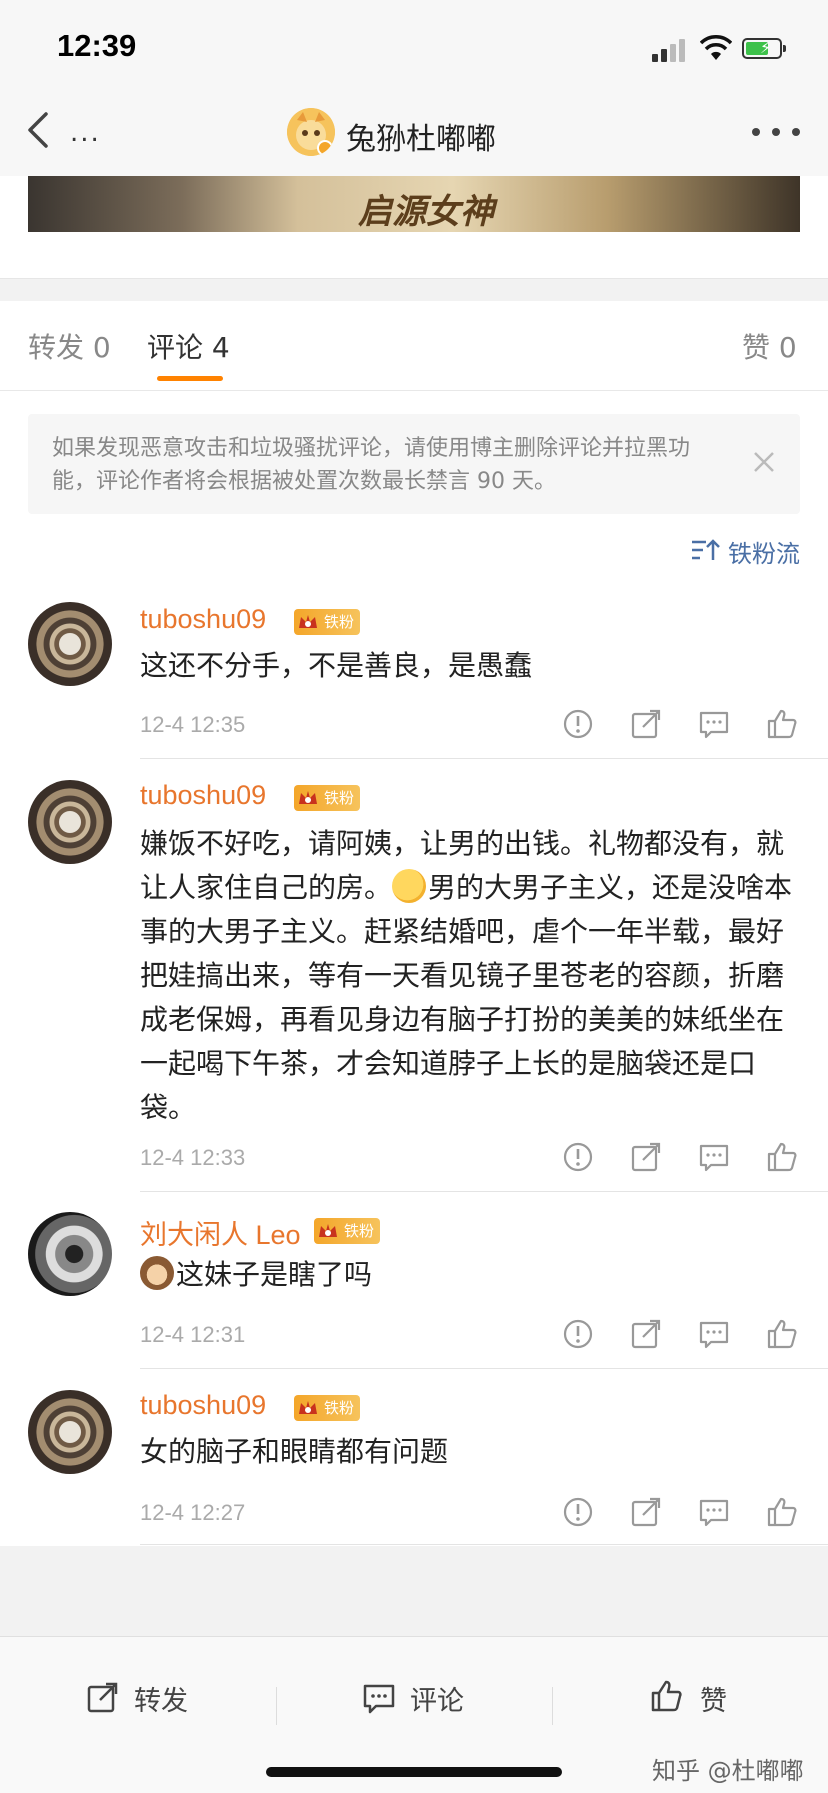 This screenshot has width=828, height=1793. I want to click on tab-repost: 转发 0, so click(69, 346).